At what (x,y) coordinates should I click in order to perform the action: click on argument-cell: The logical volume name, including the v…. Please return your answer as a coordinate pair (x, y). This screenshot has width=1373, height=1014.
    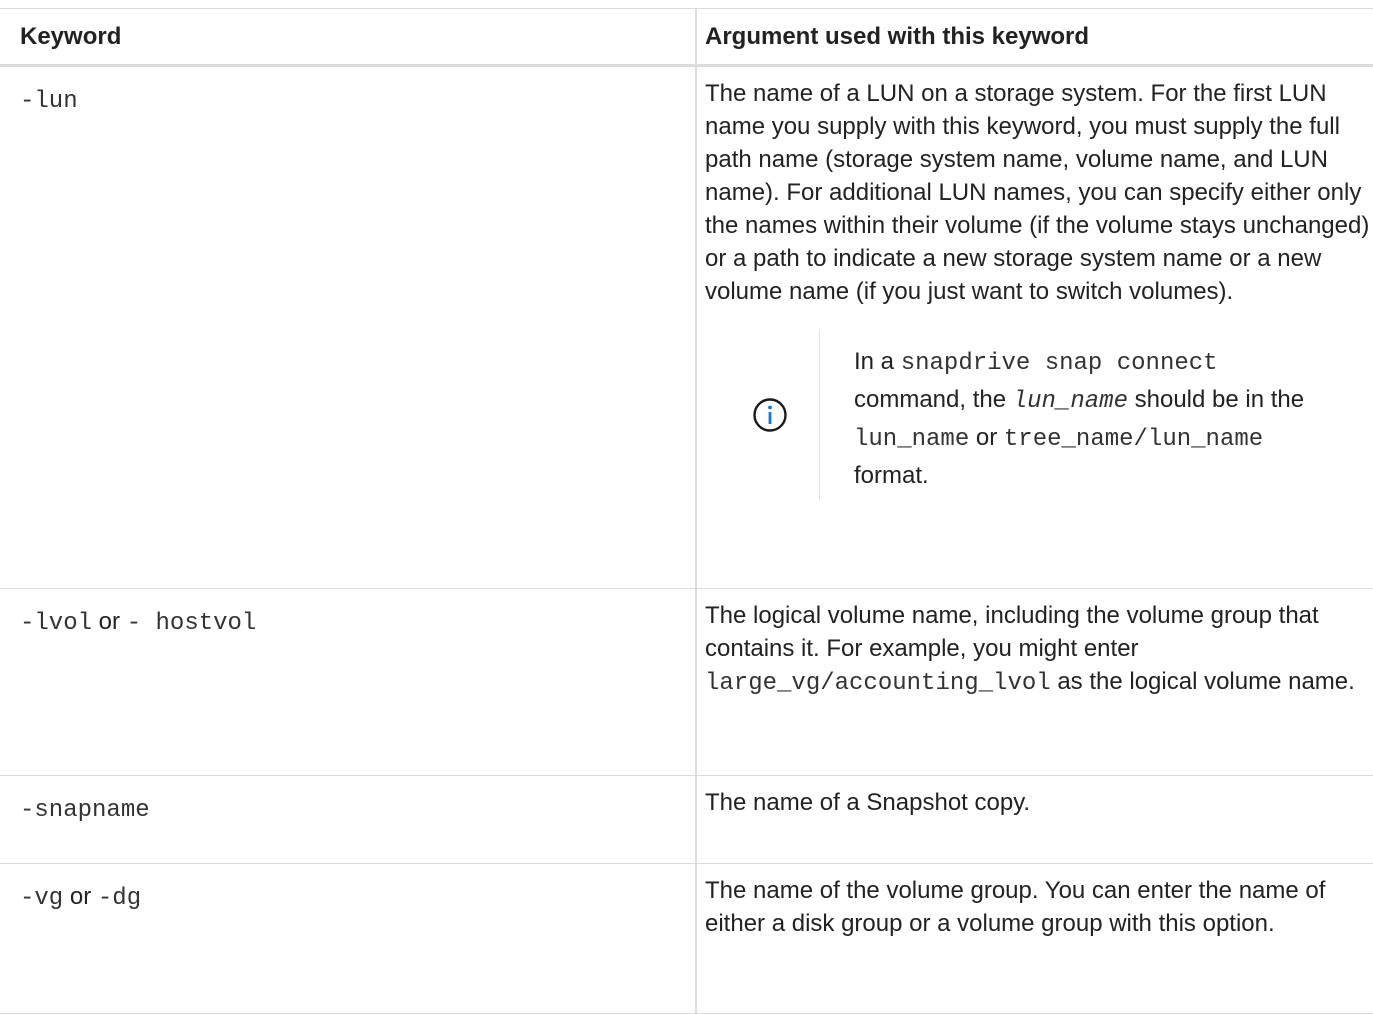
    Looking at the image, I should click on (1035, 682).